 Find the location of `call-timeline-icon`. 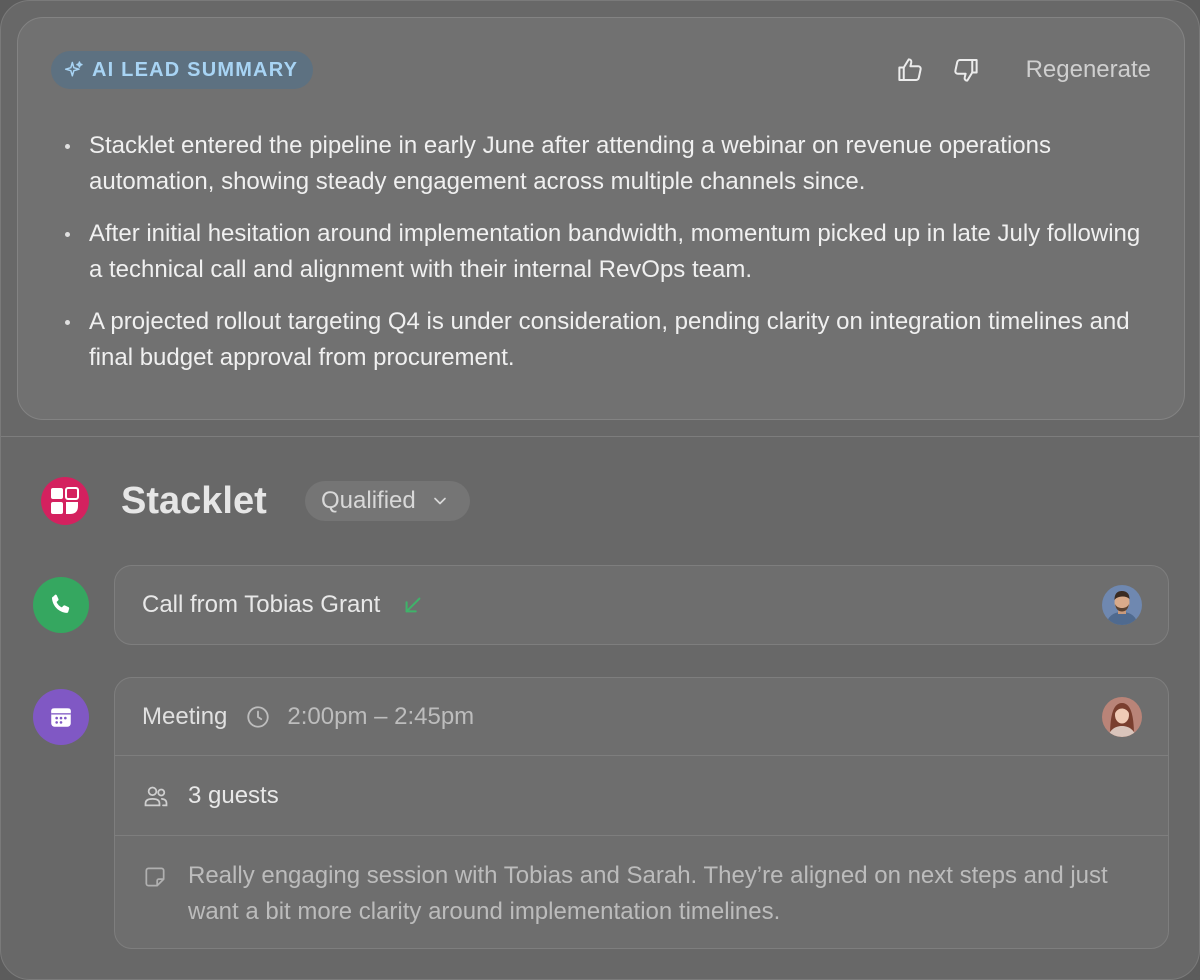

call-timeline-icon is located at coordinates (61, 605).